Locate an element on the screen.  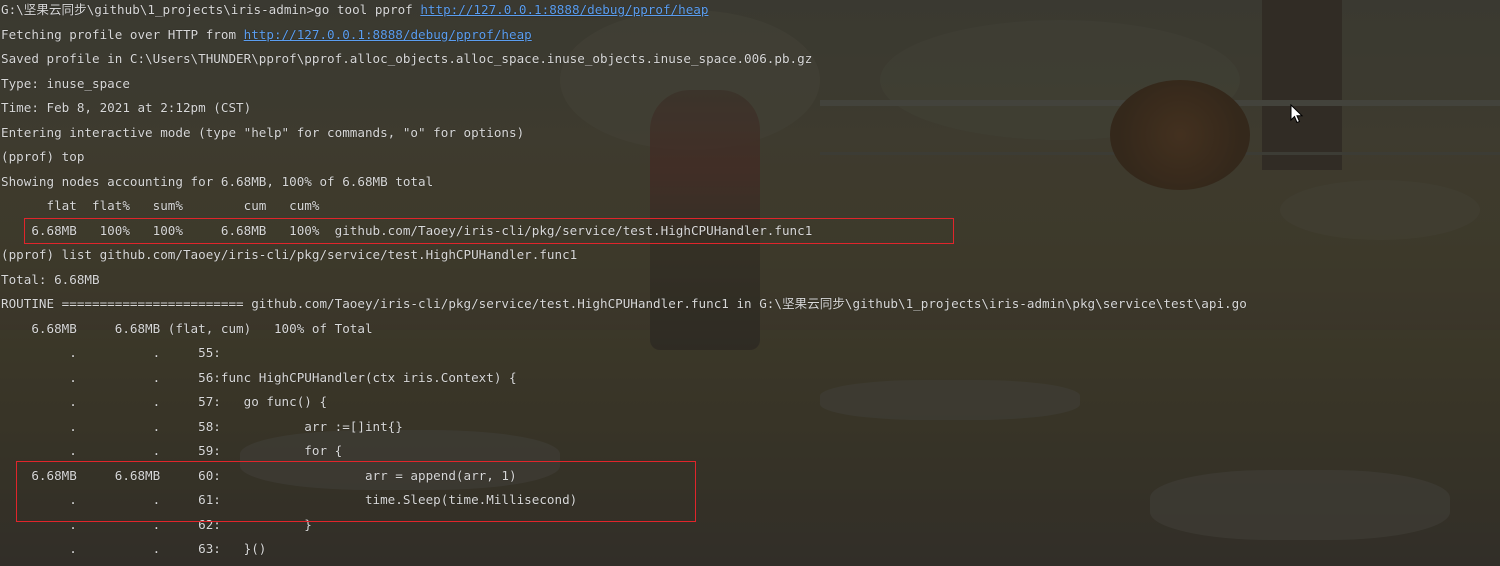
heap-profile-link: http://127.0.0.1:8888/debug/pprof/heap is located at coordinates (564, 9).